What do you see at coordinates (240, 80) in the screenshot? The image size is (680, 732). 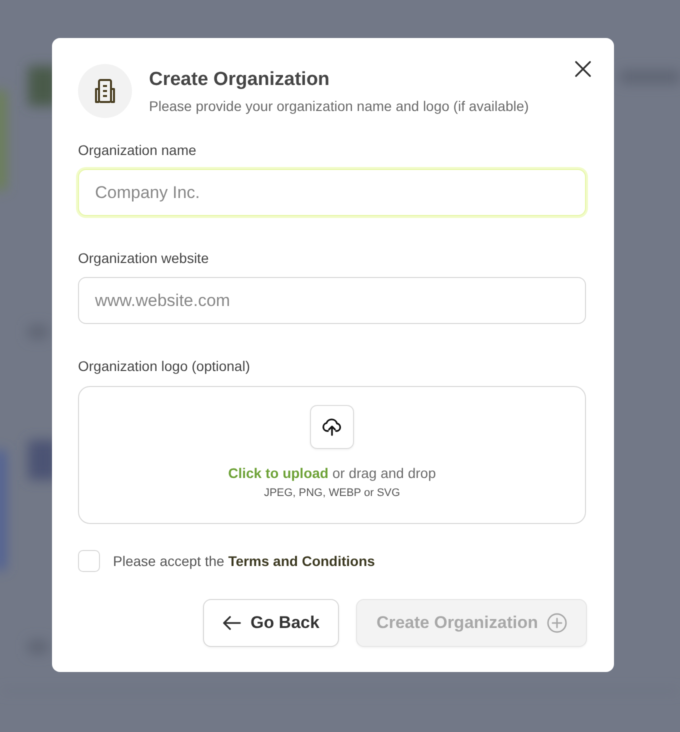 I see `dialog-title: Create Organization` at bounding box center [240, 80].